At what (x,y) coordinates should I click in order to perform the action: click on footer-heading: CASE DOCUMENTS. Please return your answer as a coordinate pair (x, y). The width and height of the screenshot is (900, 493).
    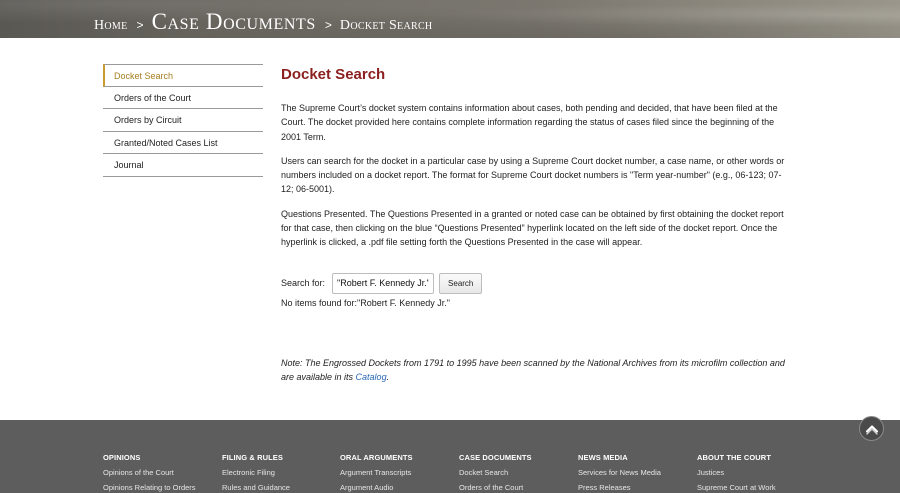
    Looking at the image, I should click on (495, 457).